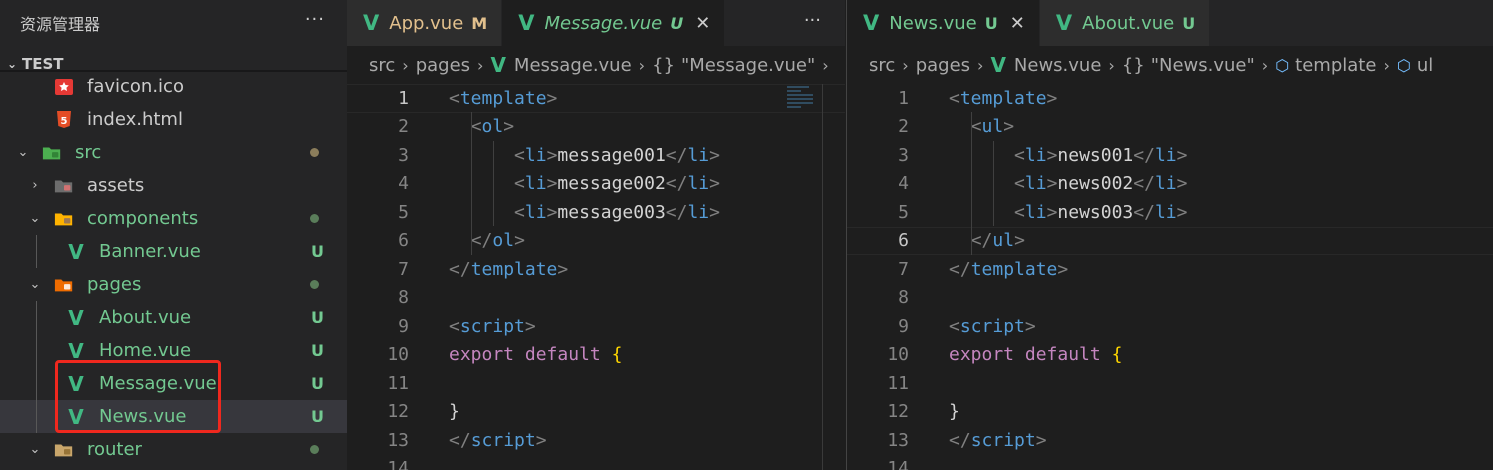 The image size is (1493, 470). What do you see at coordinates (173, 284) in the screenshot?
I see `tree-folder: ⌄ pages` at bounding box center [173, 284].